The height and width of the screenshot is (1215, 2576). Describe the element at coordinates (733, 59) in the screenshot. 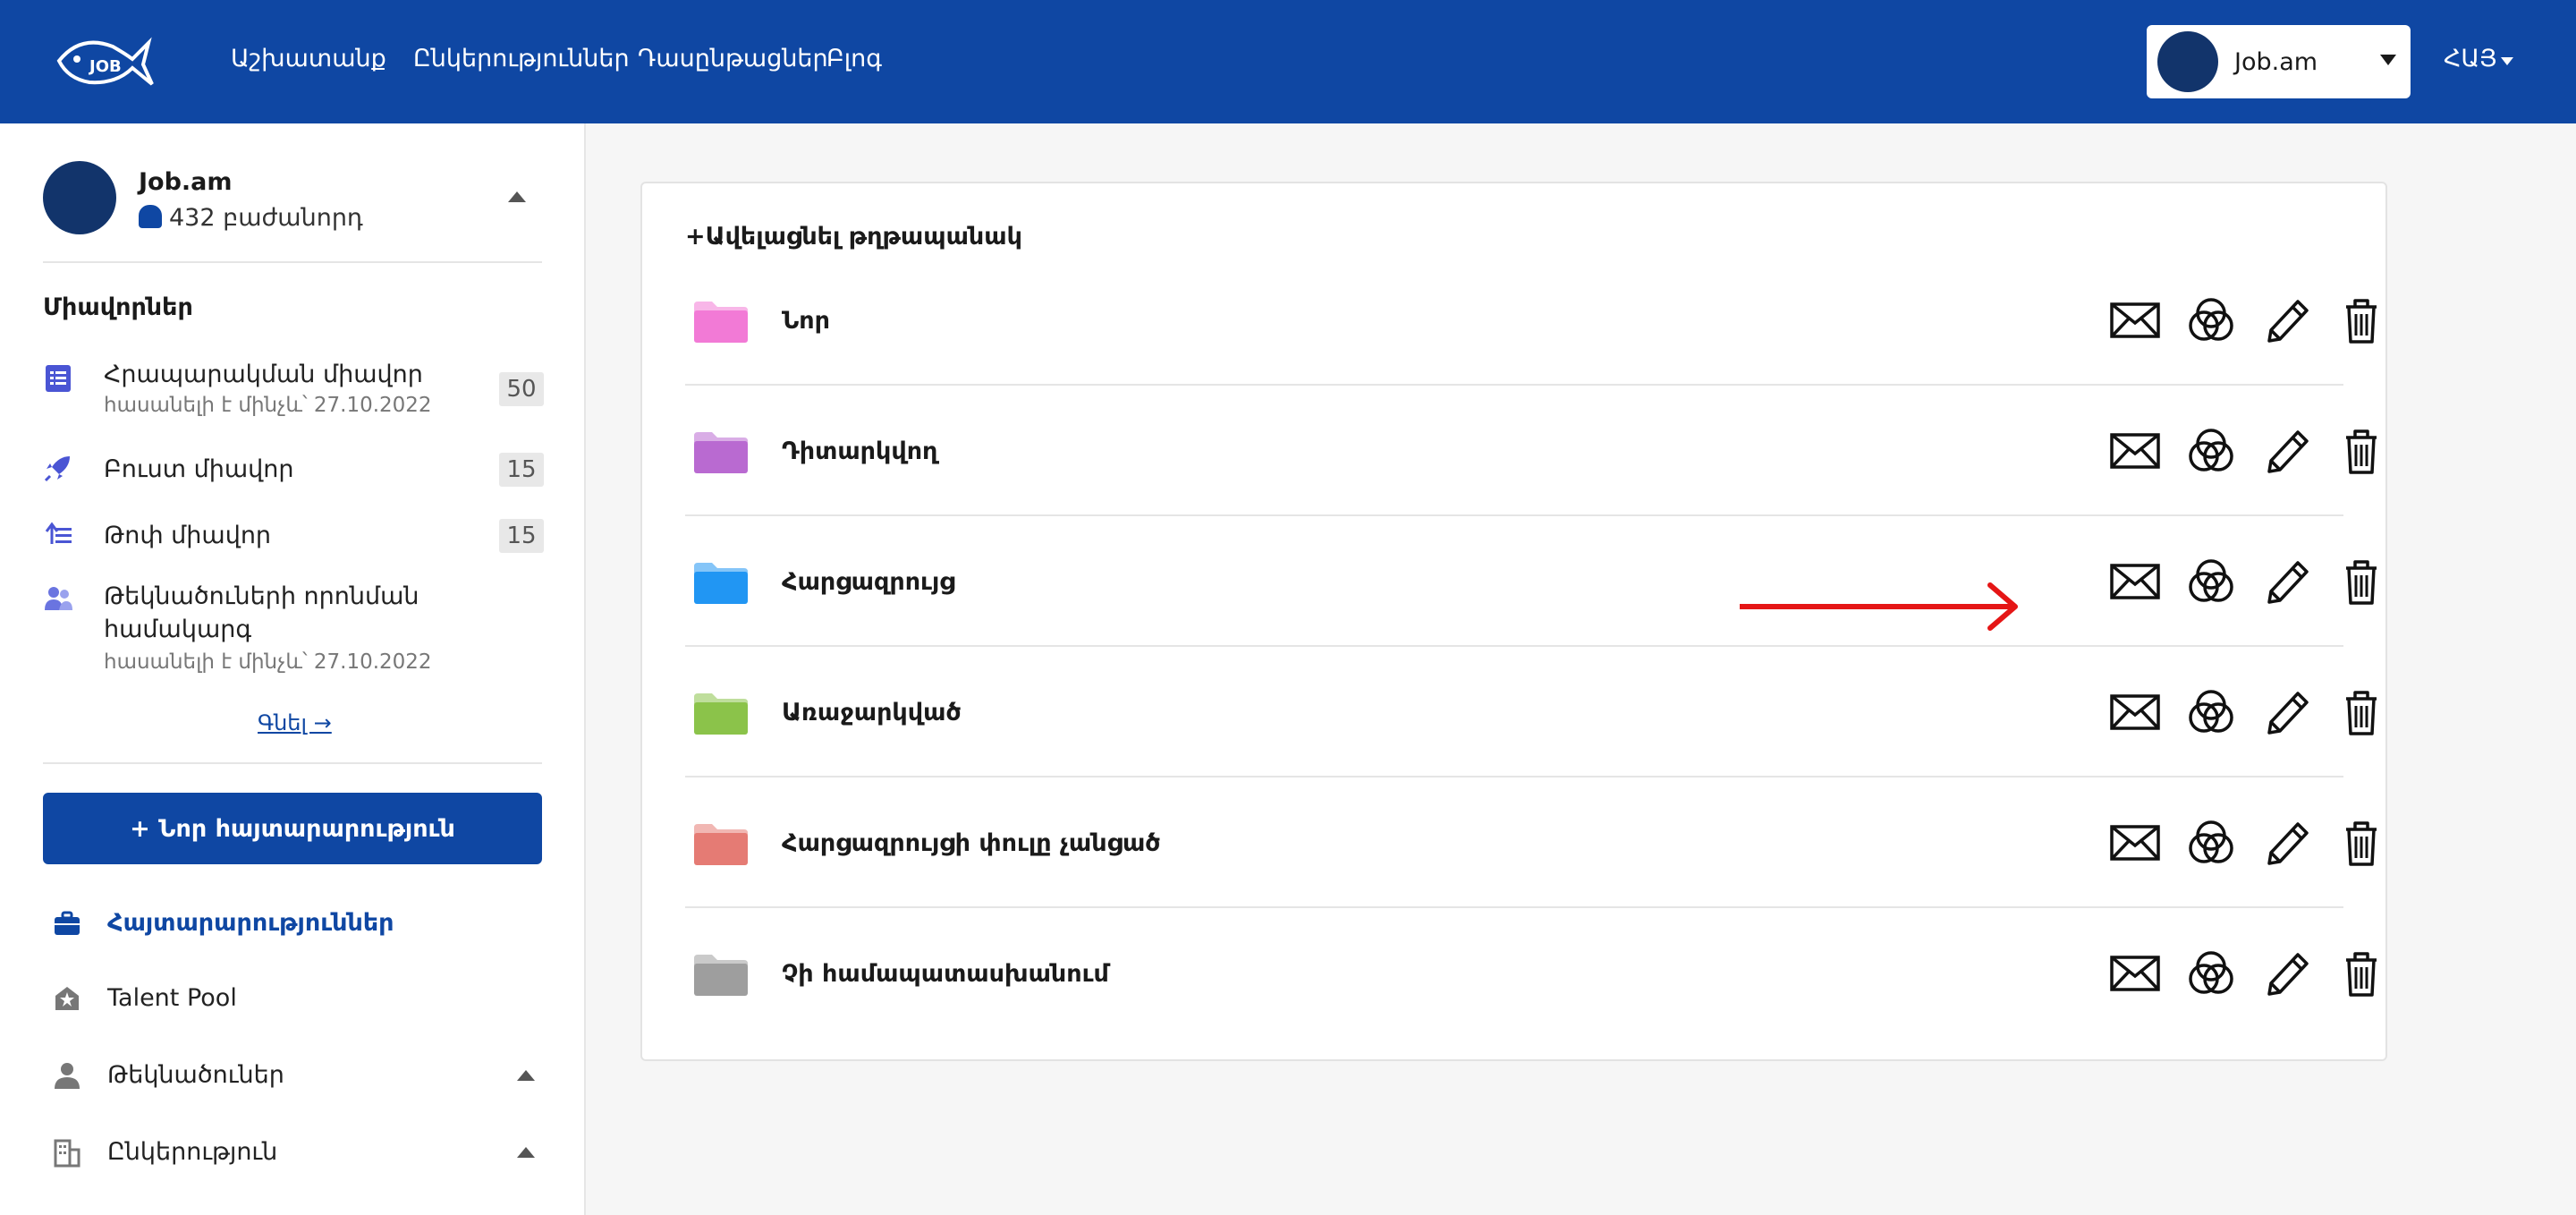

I see `nav-link-courses: Դասընթացներ` at that location.